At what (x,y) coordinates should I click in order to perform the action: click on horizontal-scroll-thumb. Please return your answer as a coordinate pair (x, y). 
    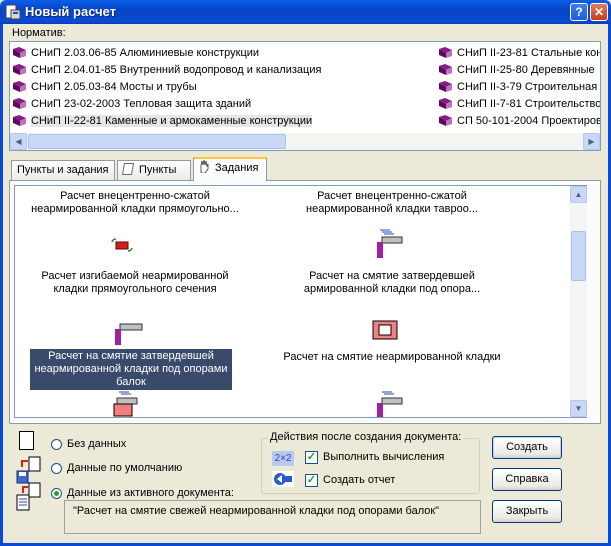
    Looking at the image, I should click on (157, 141).